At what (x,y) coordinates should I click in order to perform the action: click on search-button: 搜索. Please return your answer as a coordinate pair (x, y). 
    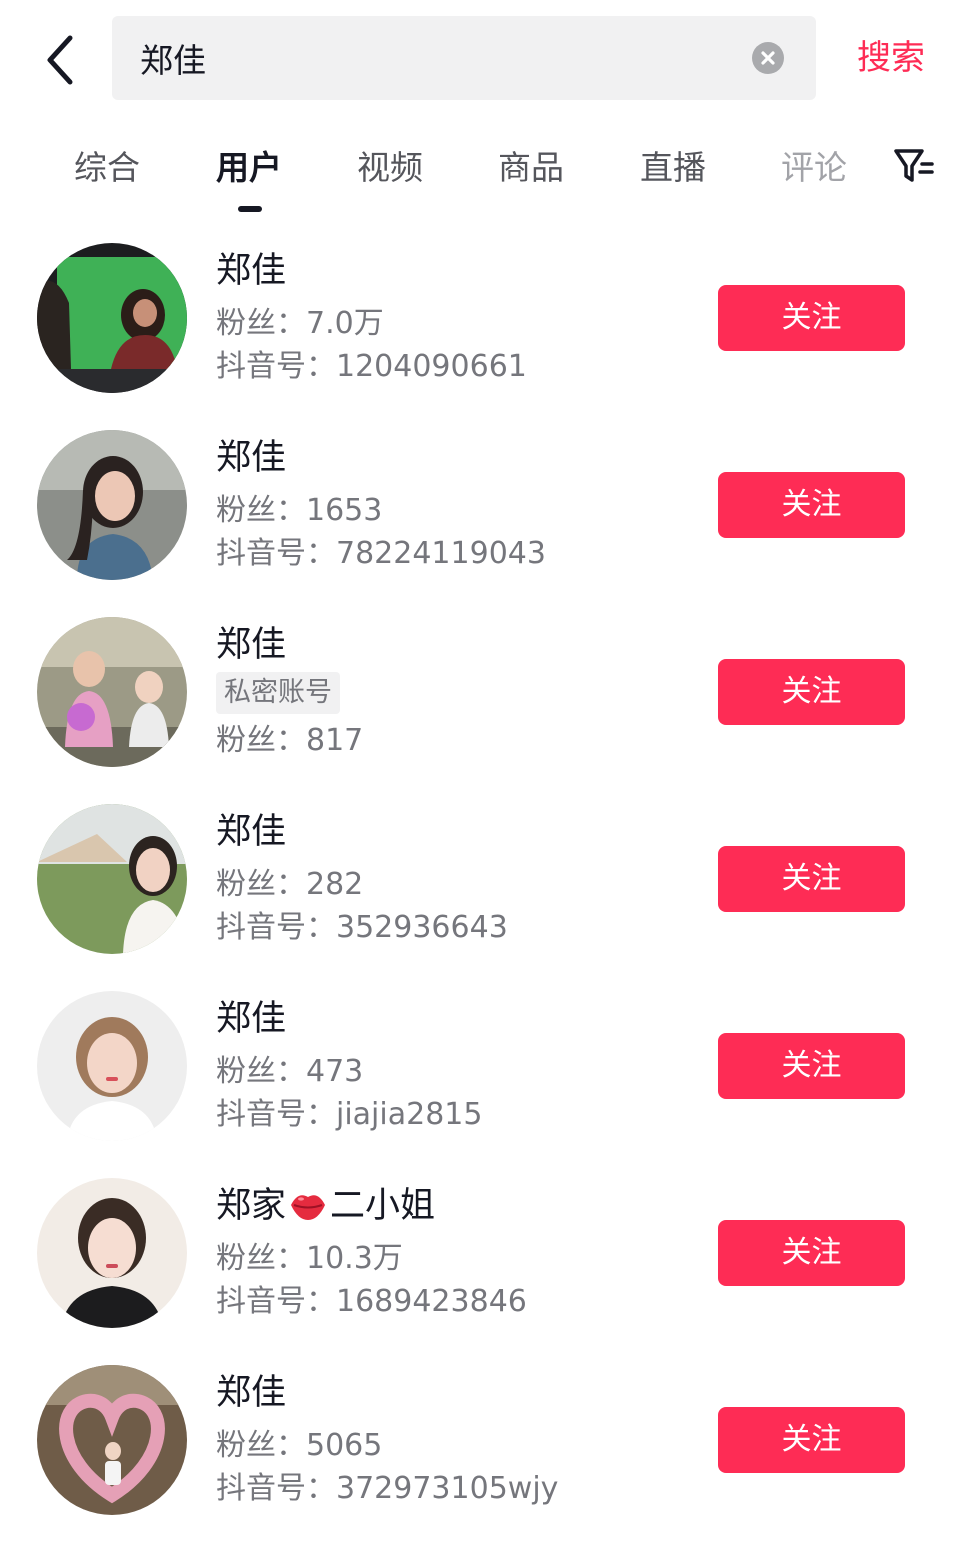
    Looking at the image, I should click on (891, 58).